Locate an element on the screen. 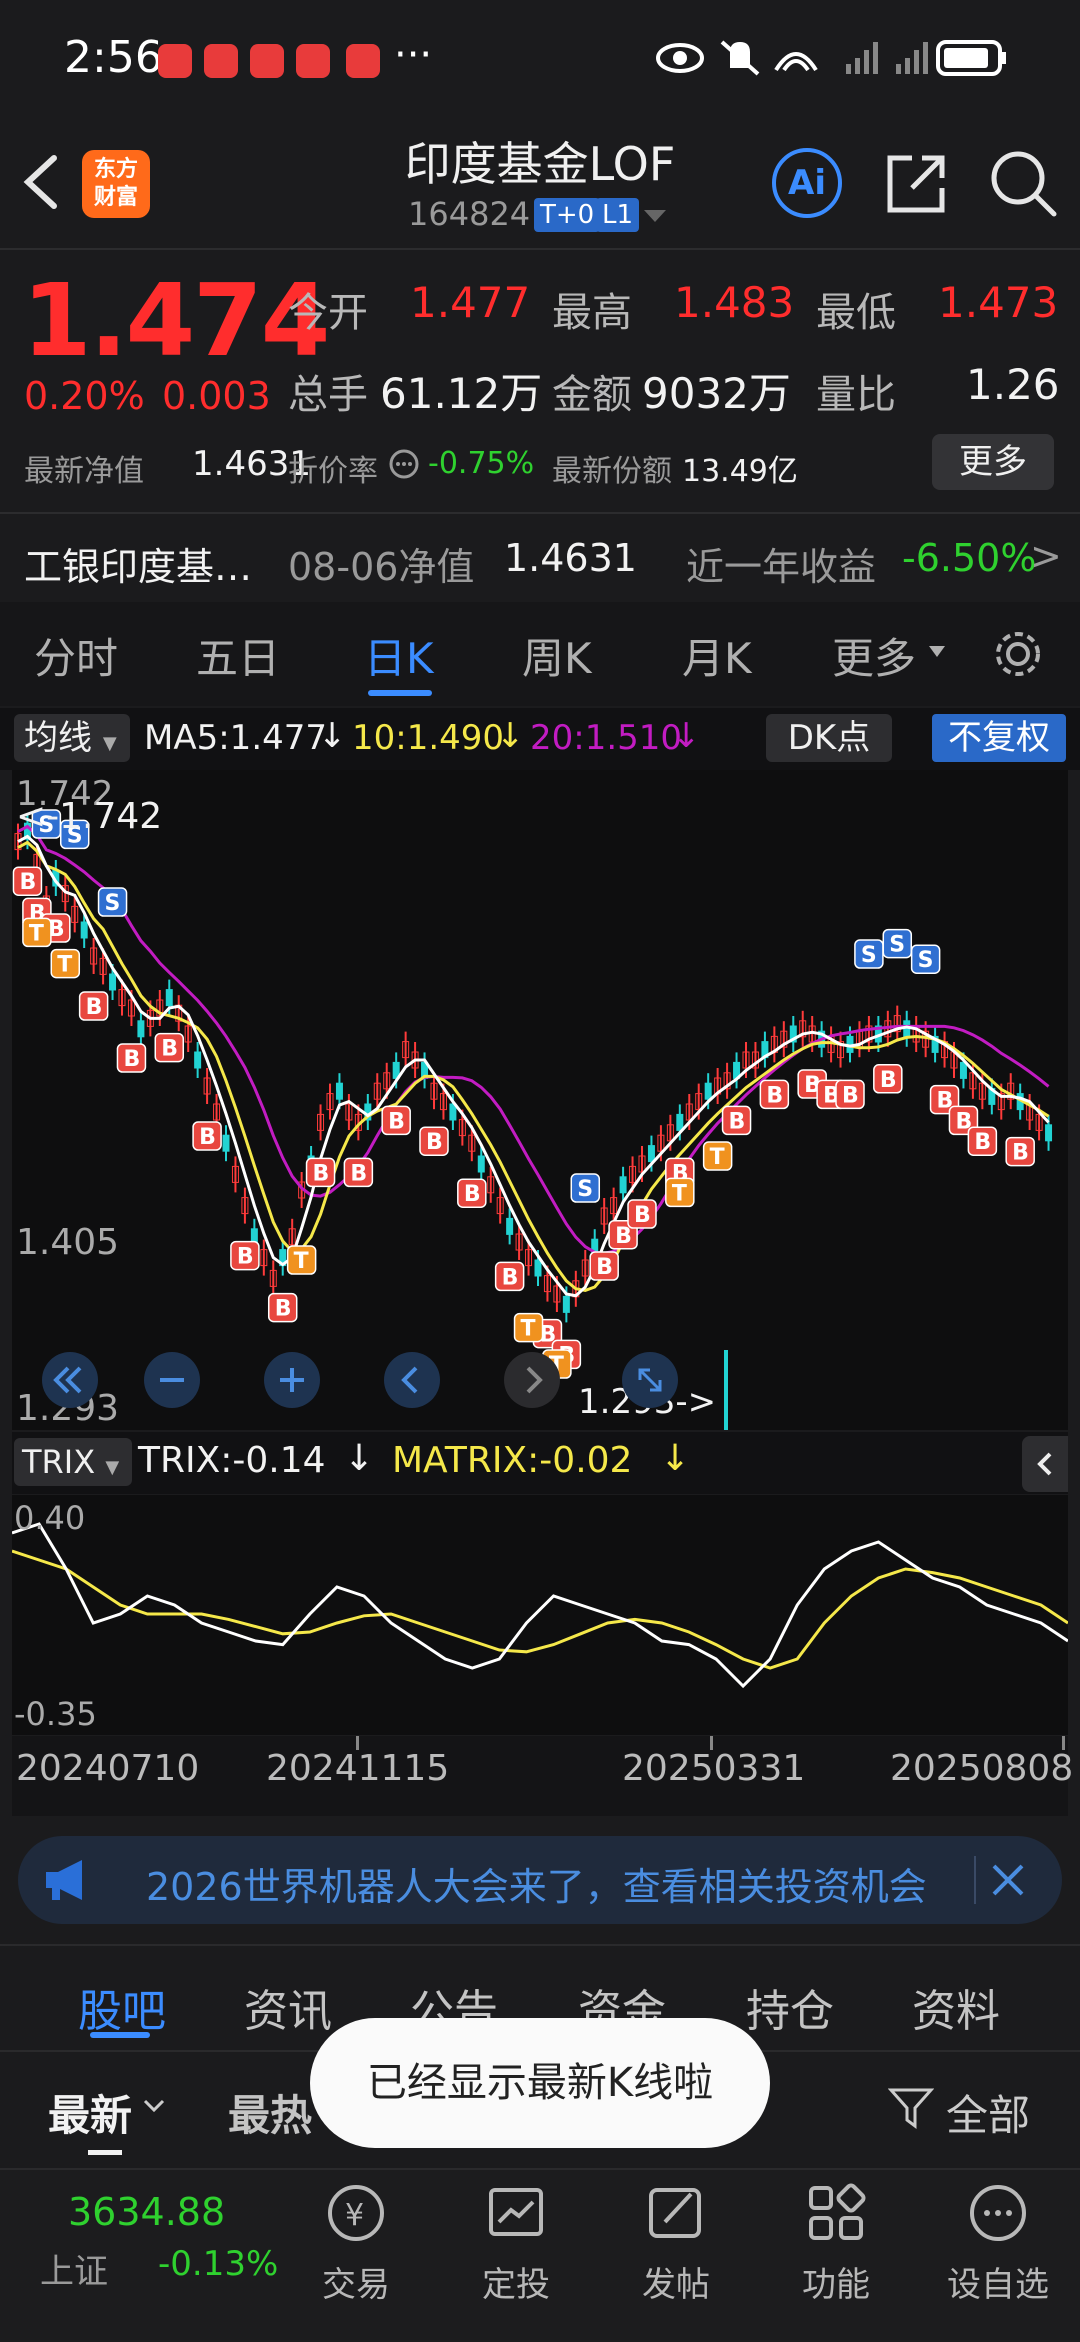 The height and width of the screenshot is (2342, 1080). logo-text: 财富 is located at coordinates (115, 197).